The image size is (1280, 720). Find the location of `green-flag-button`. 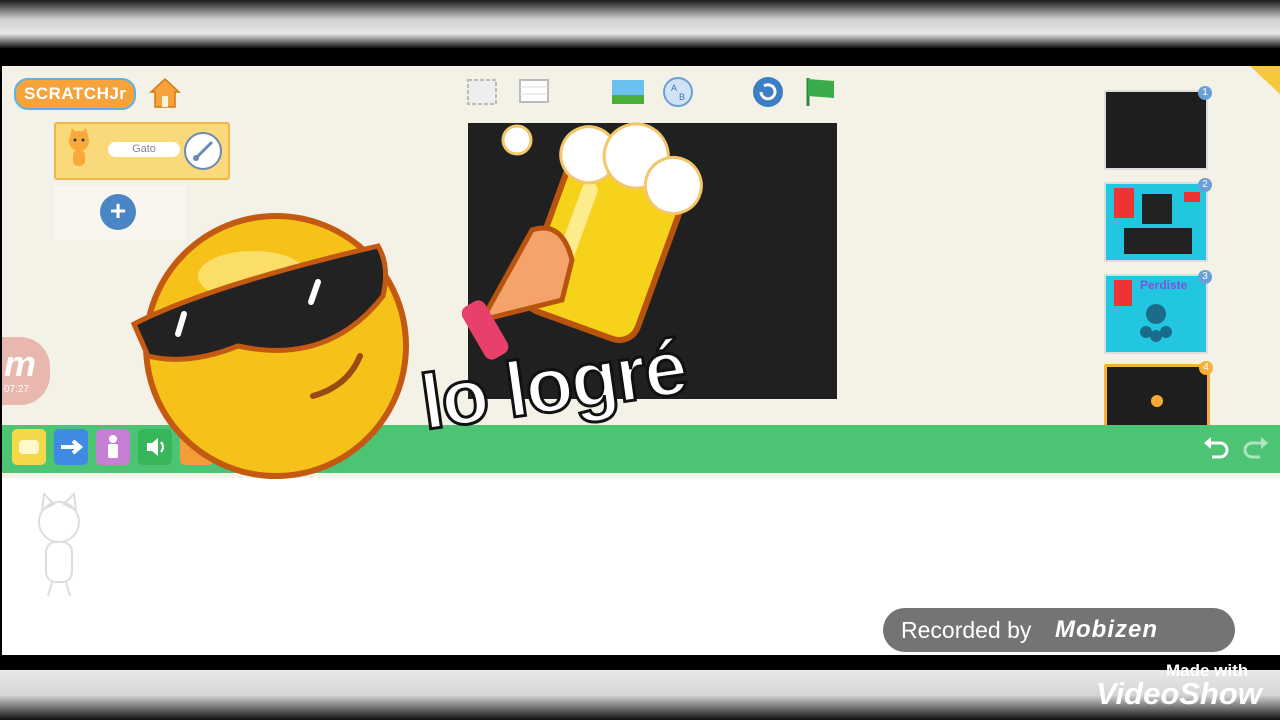

green-flag-button is located at coordinates (820, 92).